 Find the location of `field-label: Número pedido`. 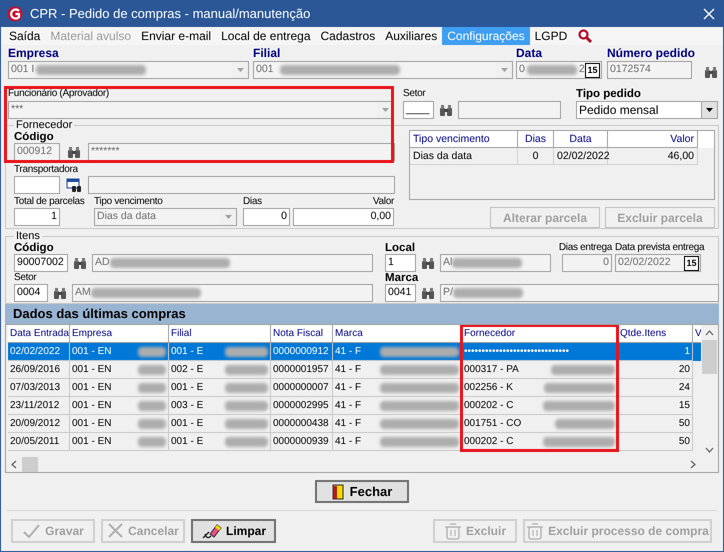

field-label: Número pedido is located at coordinates (649, 53).